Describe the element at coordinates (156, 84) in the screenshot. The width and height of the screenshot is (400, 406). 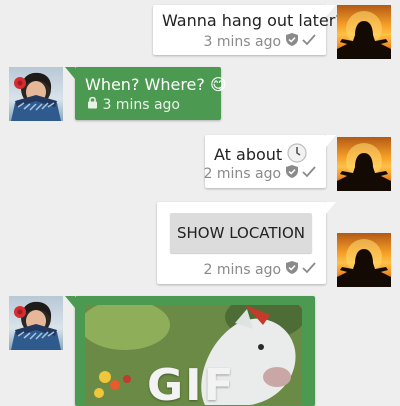
I see `message-text: When? Where? 😋` at that location.